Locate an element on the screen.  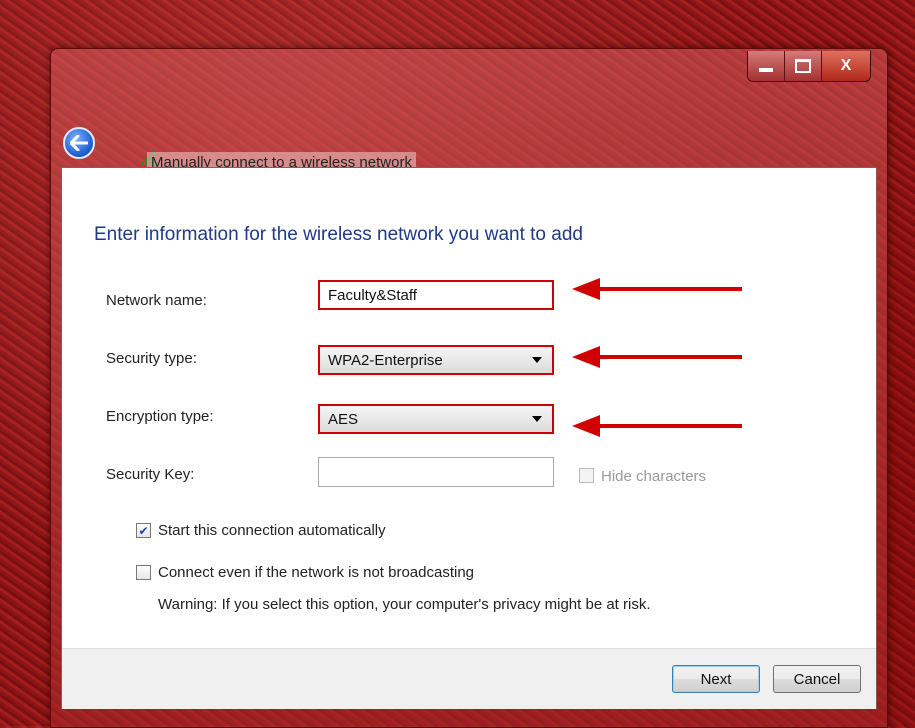
back-arrow-icon is located at coordinates (79, 143).